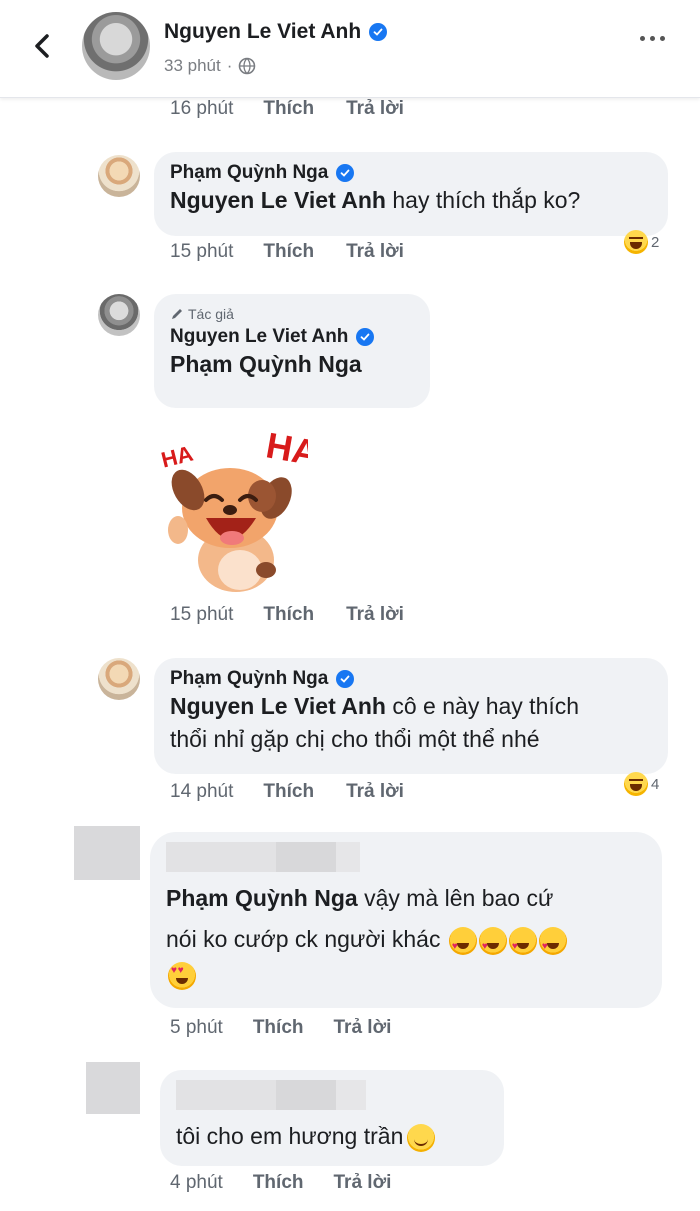 This screenshot has width=700, height=1211. I want to click on reaction-summary: 4, so click(641, 784).